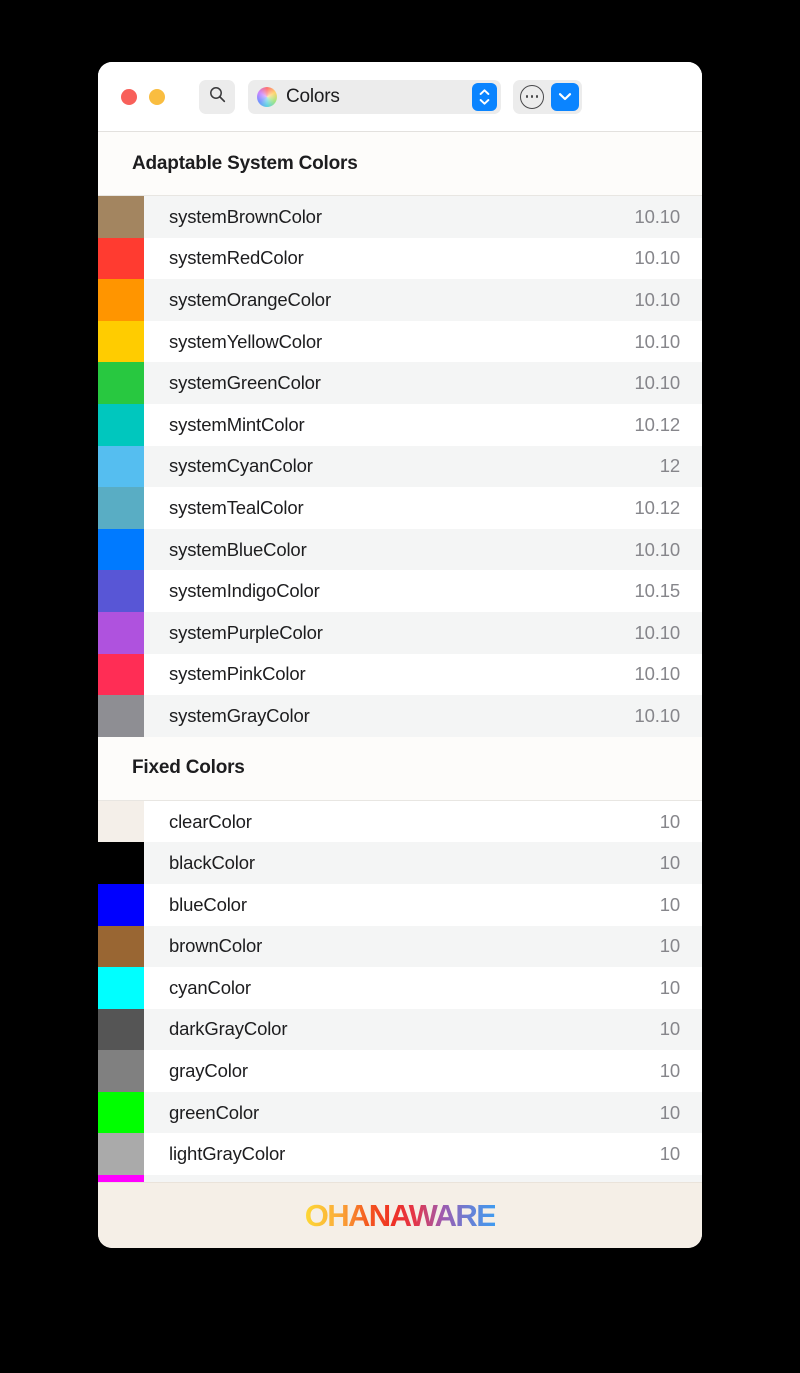 This screenshot has height=1373, width=800. Describe the element at coordinates (400, 383) in the screenshot. I see `table-row: systemGreenColor 10.10` at that location.